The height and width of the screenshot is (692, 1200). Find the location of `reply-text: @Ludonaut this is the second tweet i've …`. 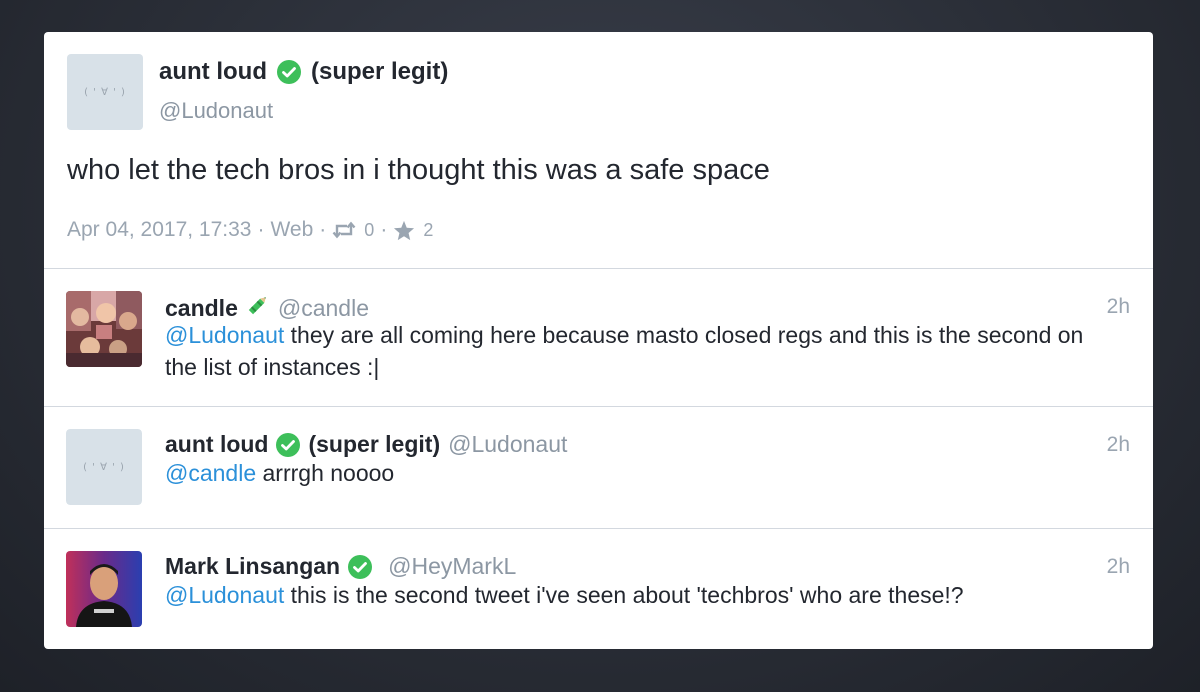

reply-text: @Ludonaut this is the second tweet i've … is located at coordinates (639, 595).